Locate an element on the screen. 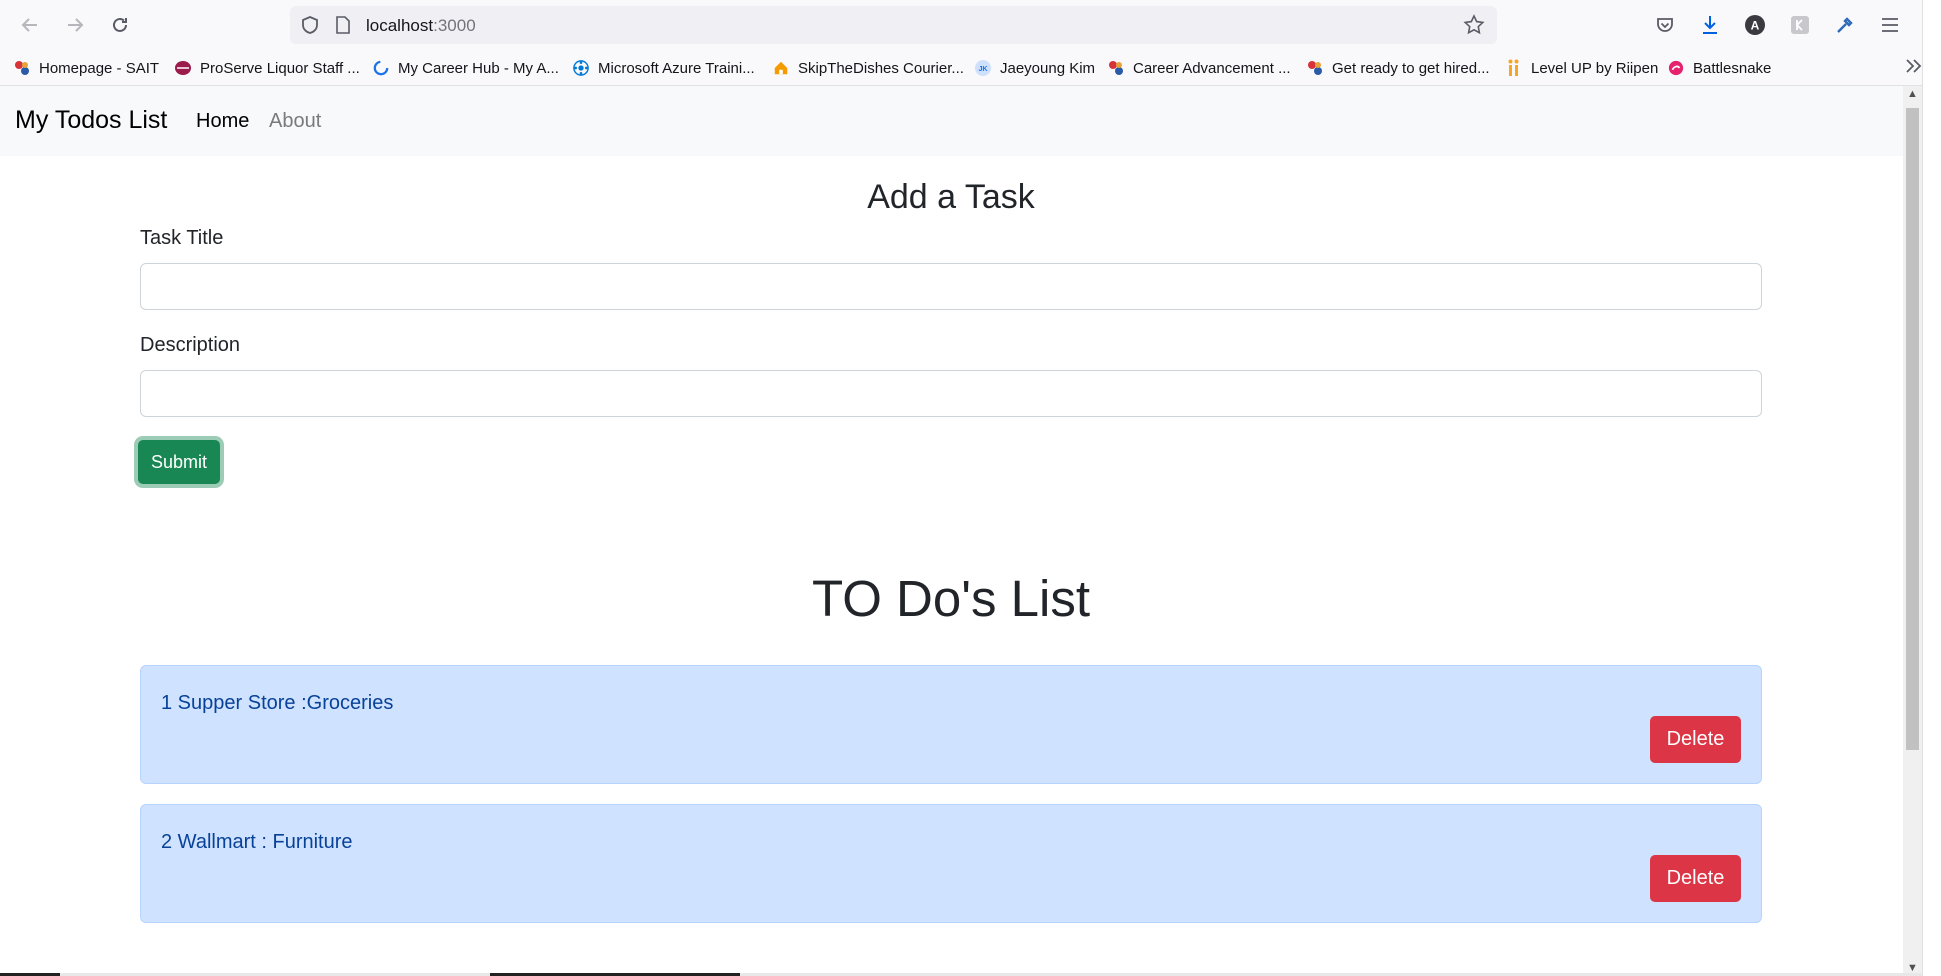  svg-text: A is located at coordinates (1755, 26).